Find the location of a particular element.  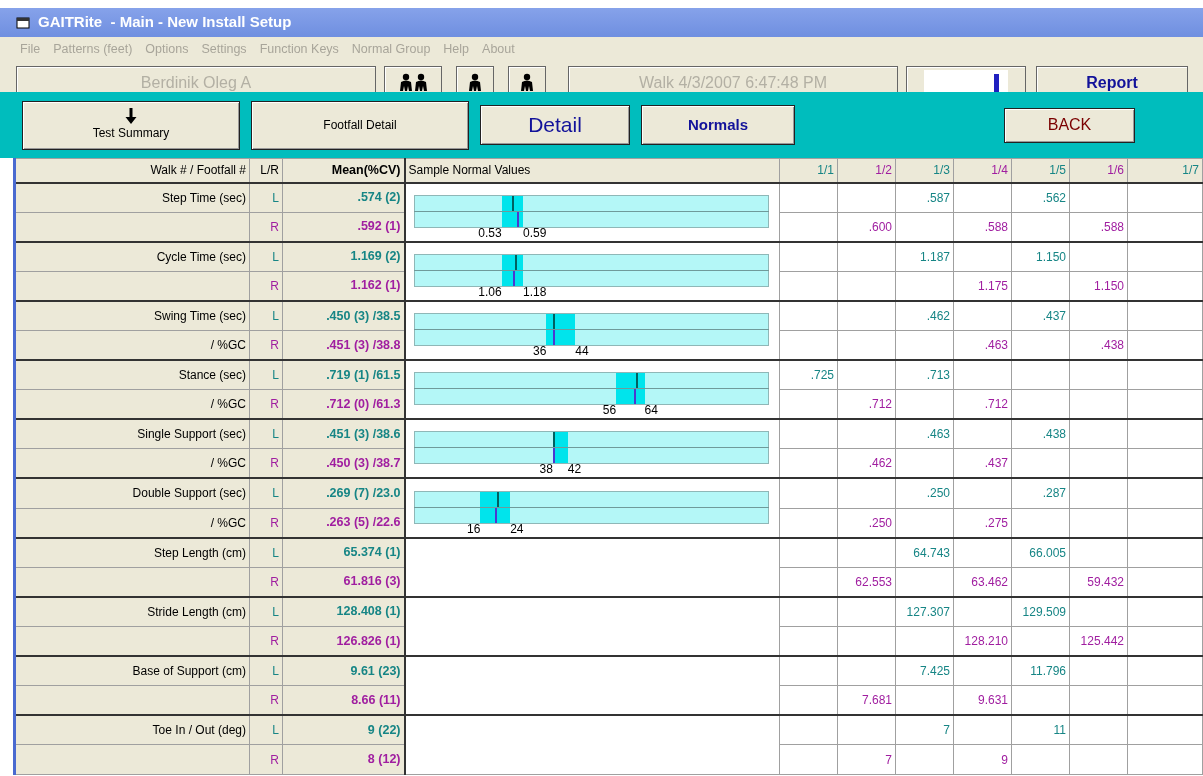

range-label: 1.18 is located at coordinates (535, 292).